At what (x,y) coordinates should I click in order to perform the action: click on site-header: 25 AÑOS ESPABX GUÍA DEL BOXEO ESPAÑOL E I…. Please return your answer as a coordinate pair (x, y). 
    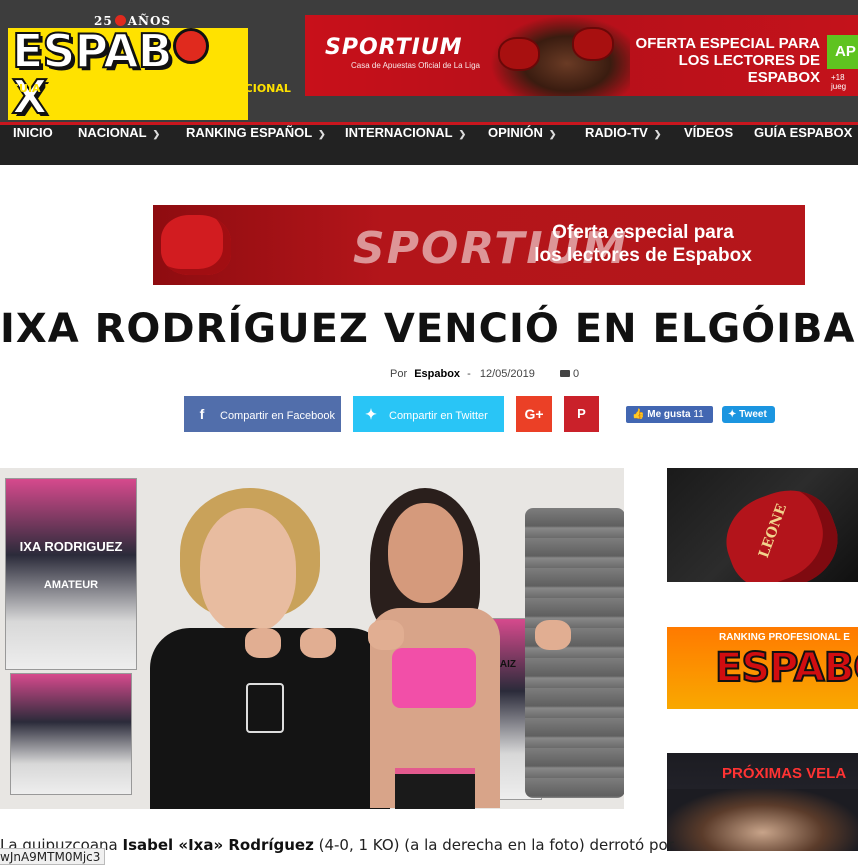
    Looking at the image, I should click on (429, 61).